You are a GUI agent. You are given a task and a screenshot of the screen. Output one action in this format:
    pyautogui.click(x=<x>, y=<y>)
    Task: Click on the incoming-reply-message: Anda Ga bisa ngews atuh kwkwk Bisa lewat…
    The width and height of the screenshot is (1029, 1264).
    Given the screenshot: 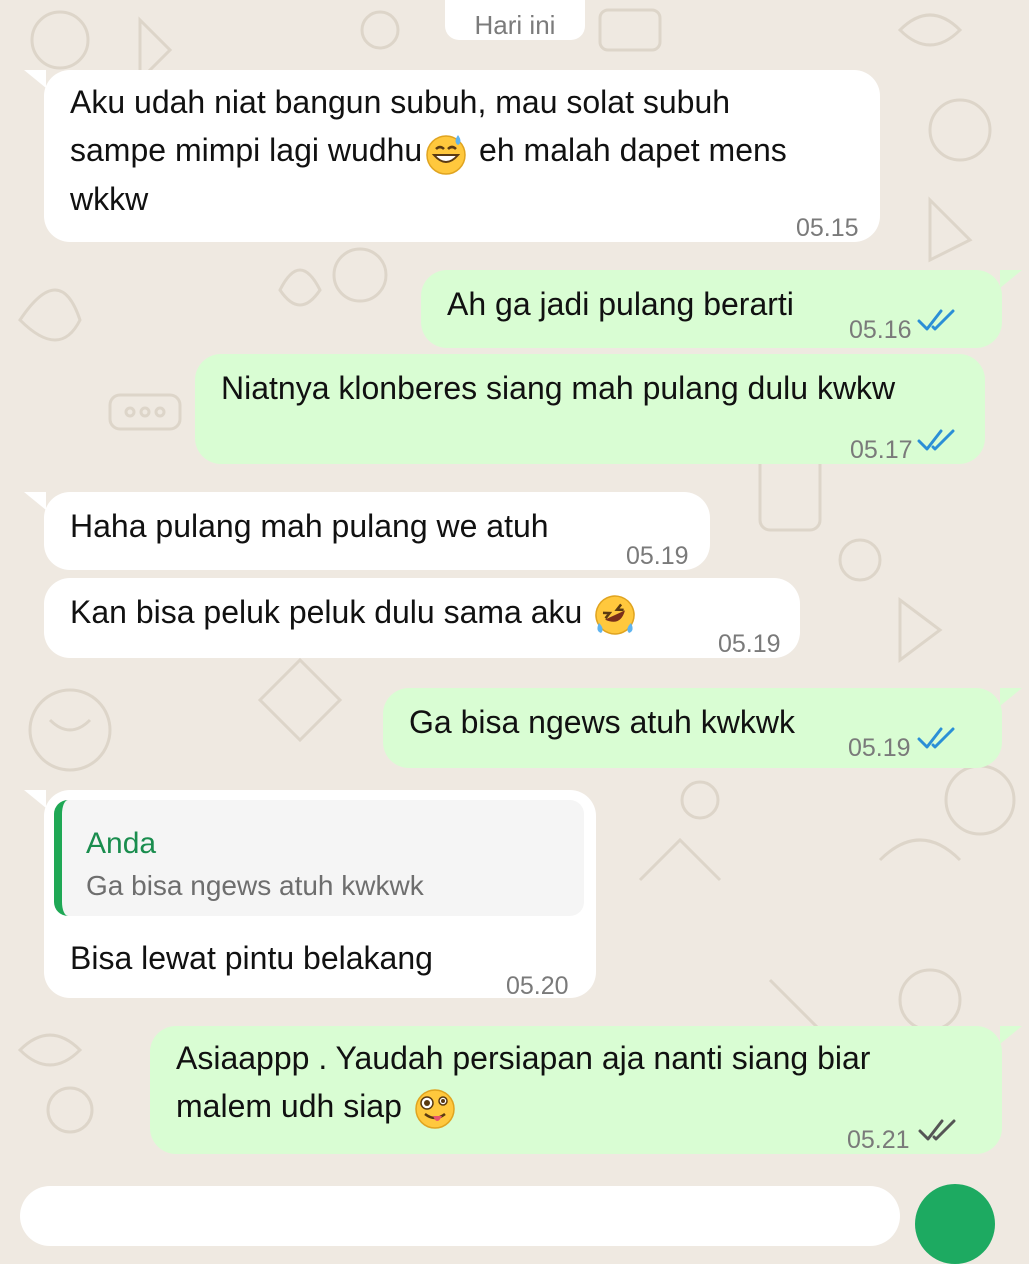 What is the action you would take?
    pyautogui.click(x=320, y=895)
    